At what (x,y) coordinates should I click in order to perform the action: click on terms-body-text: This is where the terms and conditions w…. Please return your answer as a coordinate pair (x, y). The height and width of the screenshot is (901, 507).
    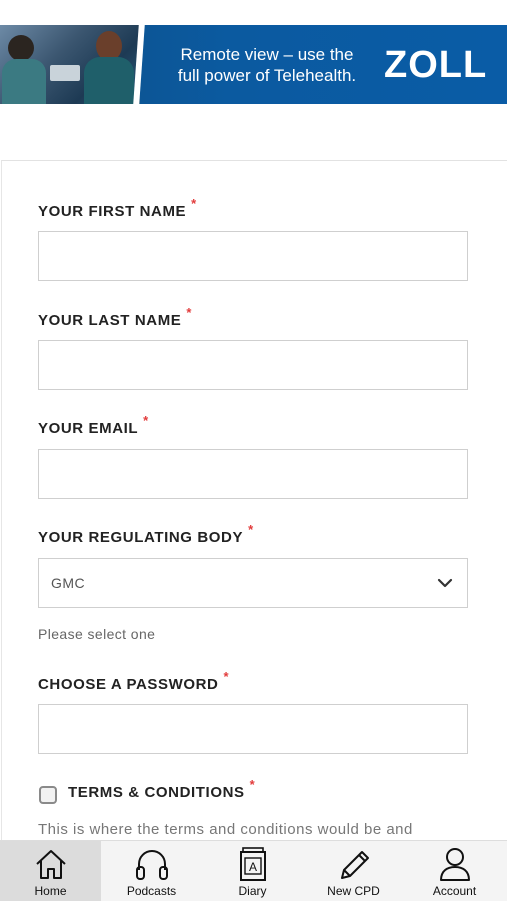
    Looking at the image, I should click on (225, 829).